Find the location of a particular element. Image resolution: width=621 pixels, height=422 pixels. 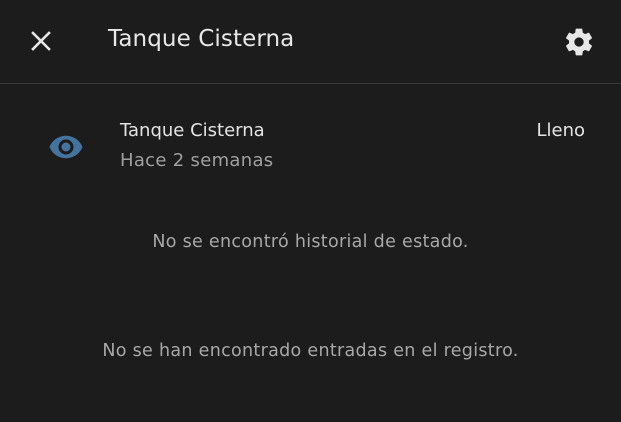

close-icon is located at coordinates (41, 41).